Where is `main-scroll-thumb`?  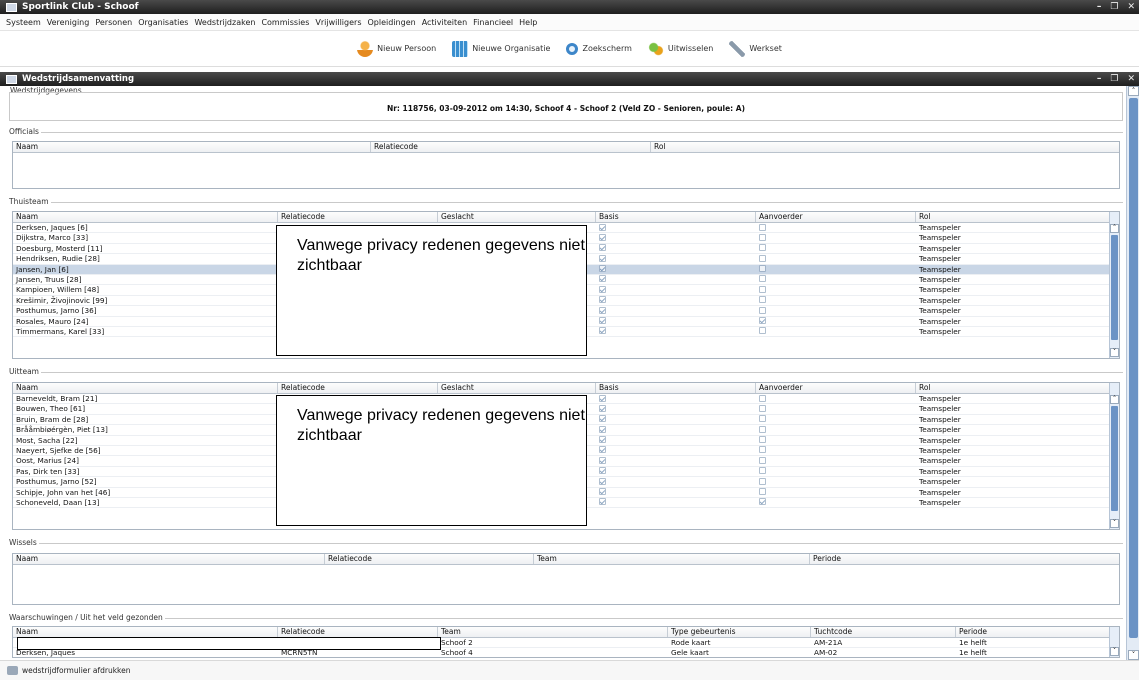
main-scroll-thumb is located at coordinates (1133, 368).